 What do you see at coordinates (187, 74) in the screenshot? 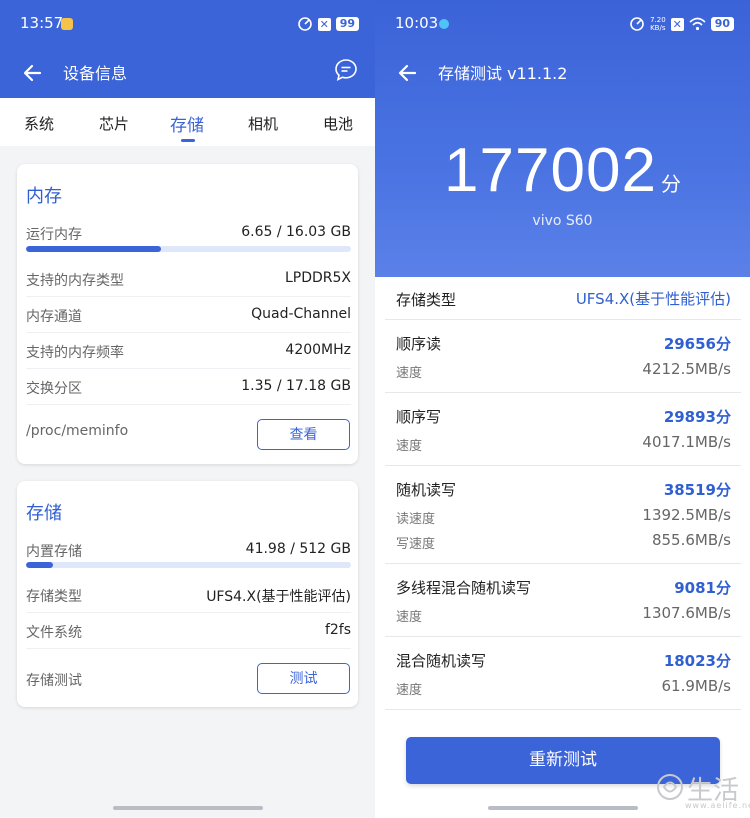
I see `app-bar: 设备信息` at bounding box center [187, 74].